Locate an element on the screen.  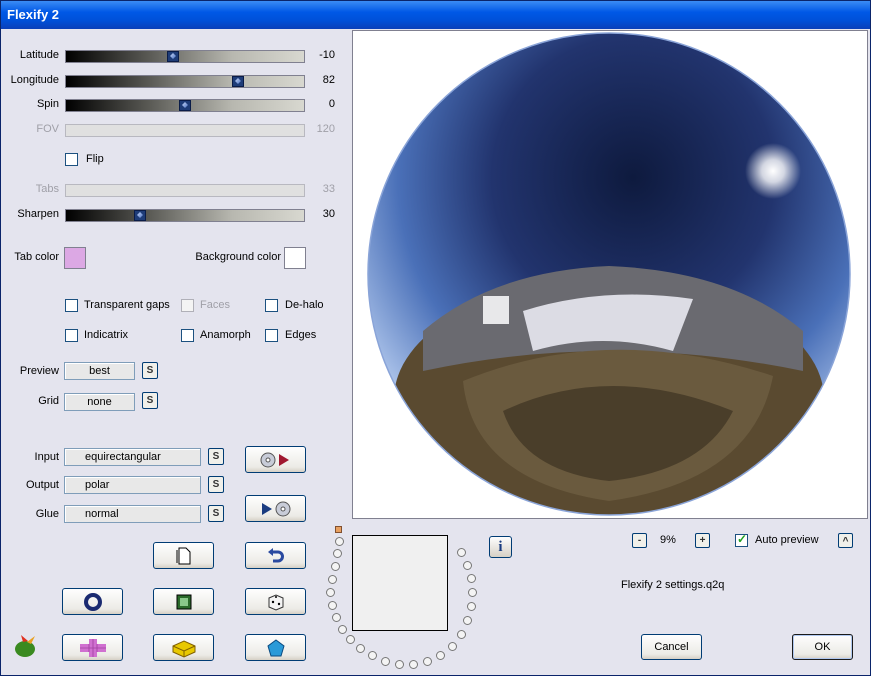
flip-checkbox is located at coordinates (71, 159).